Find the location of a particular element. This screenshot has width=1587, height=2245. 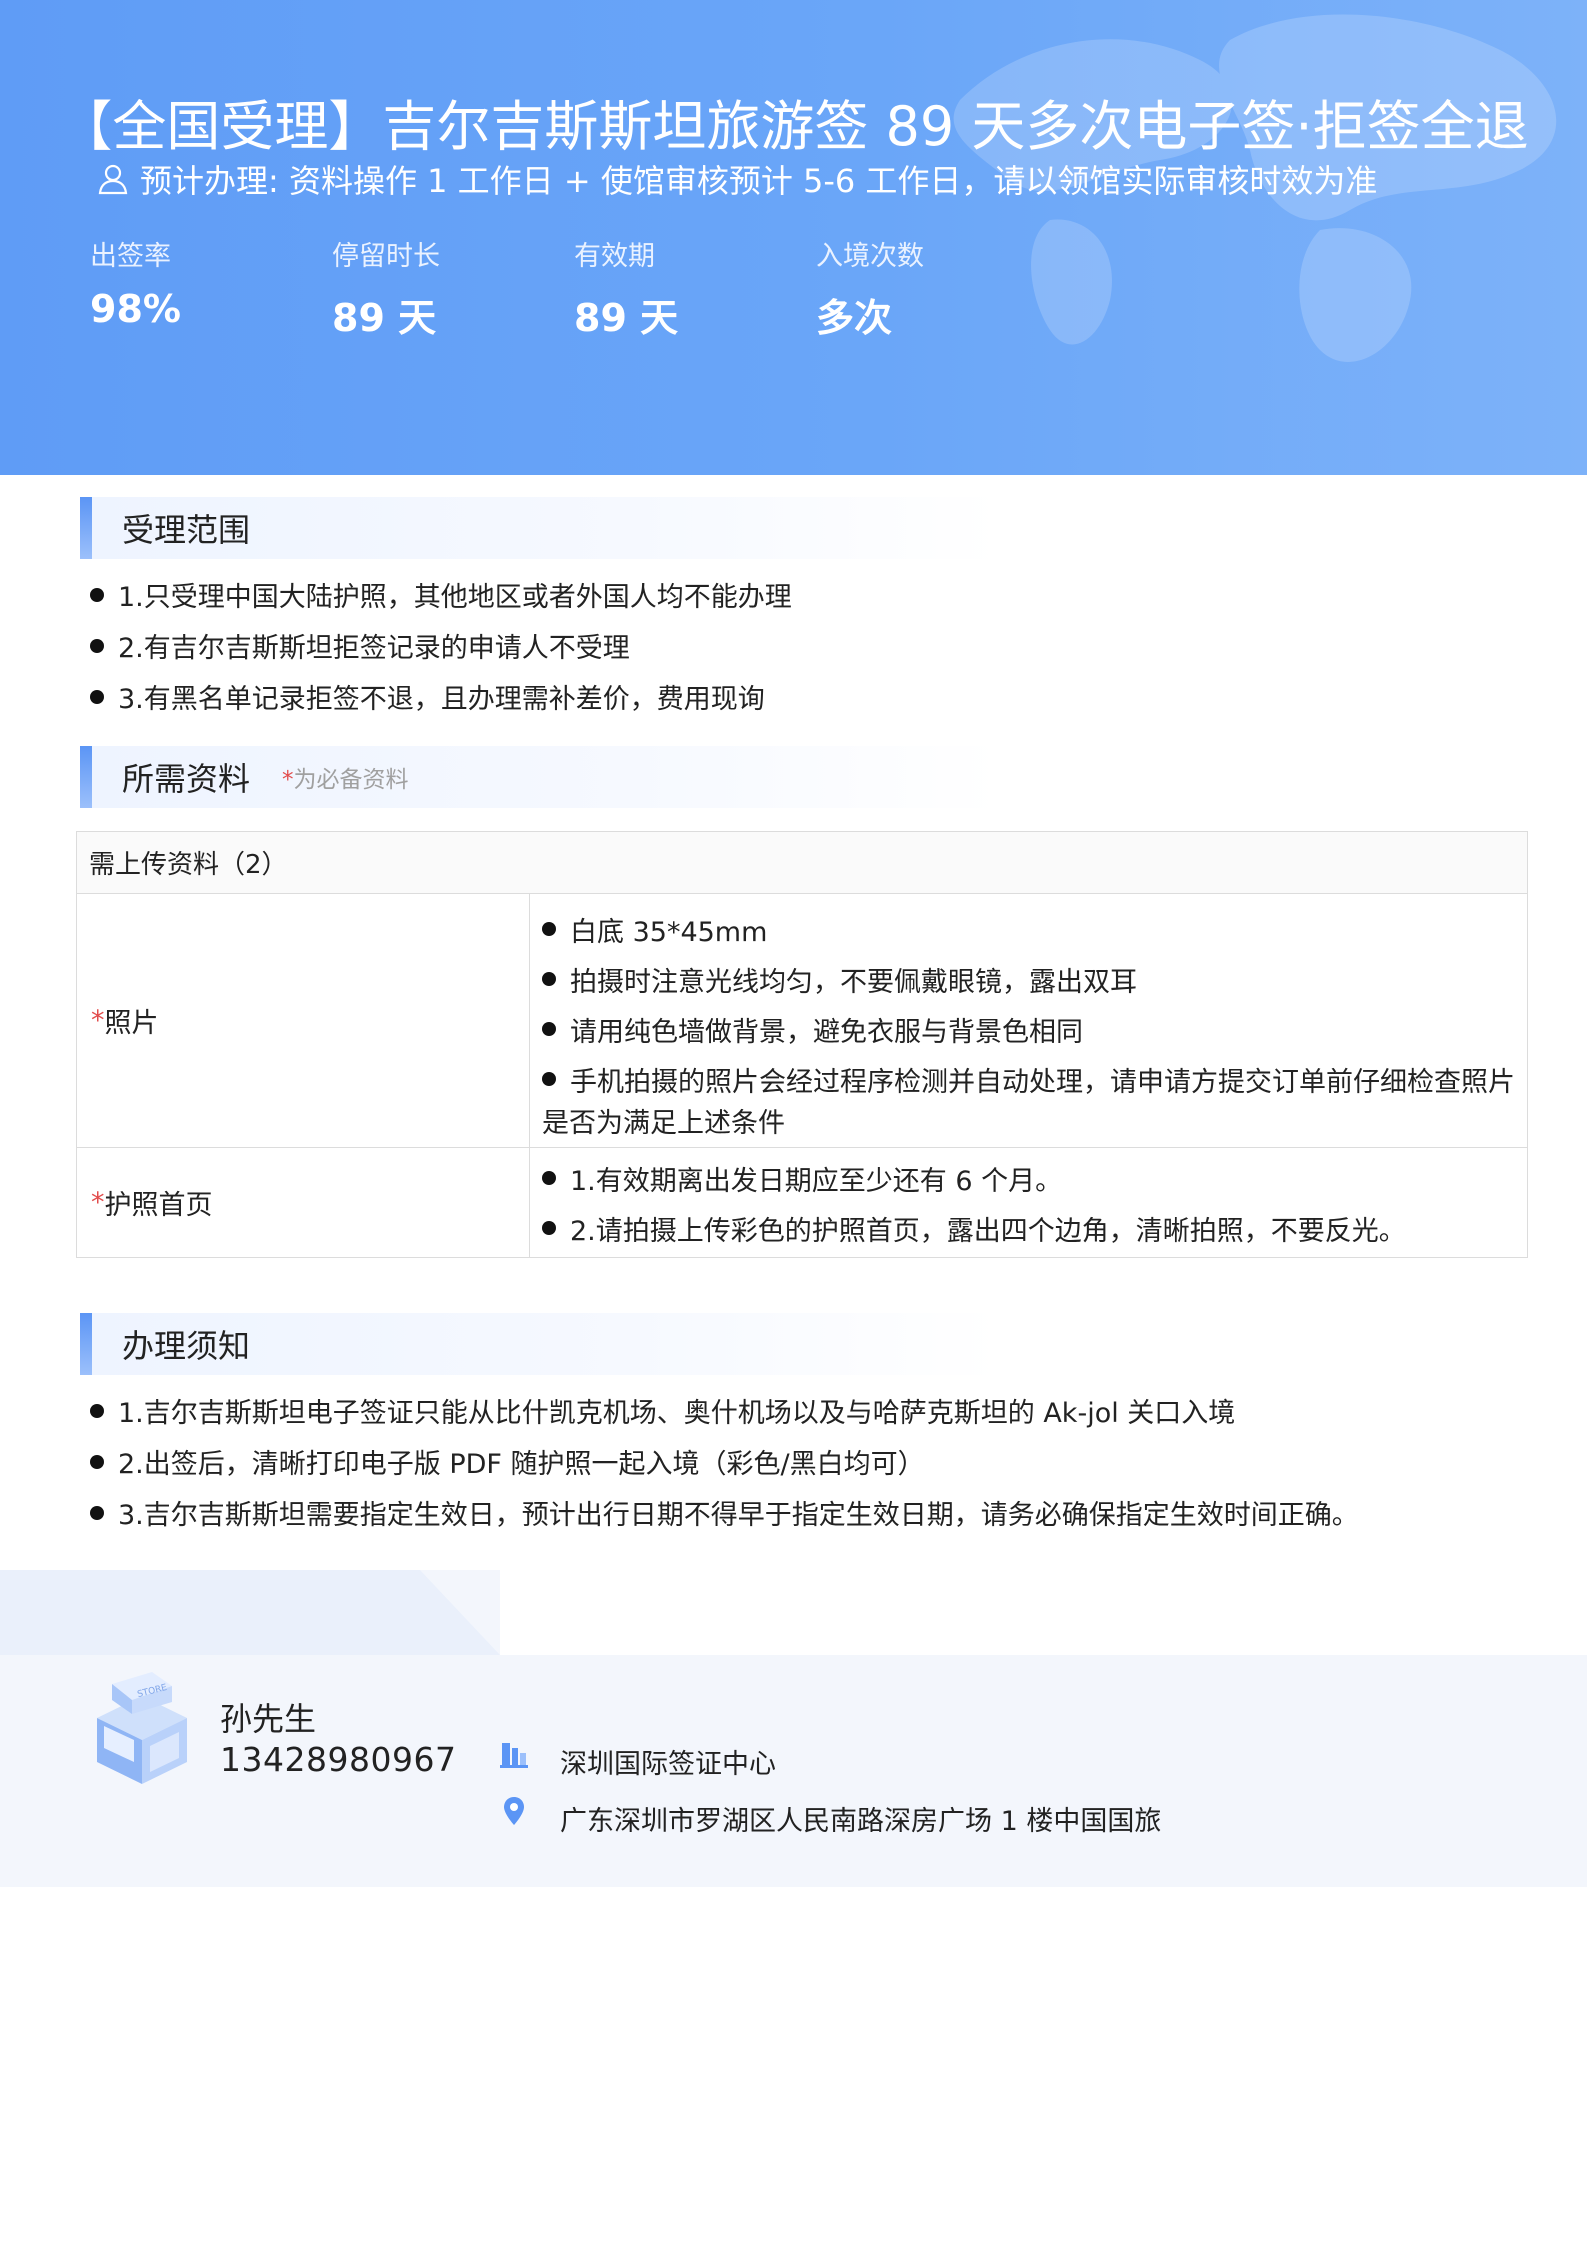

section-title: 所需资料 is located at coordinates (186, 779).